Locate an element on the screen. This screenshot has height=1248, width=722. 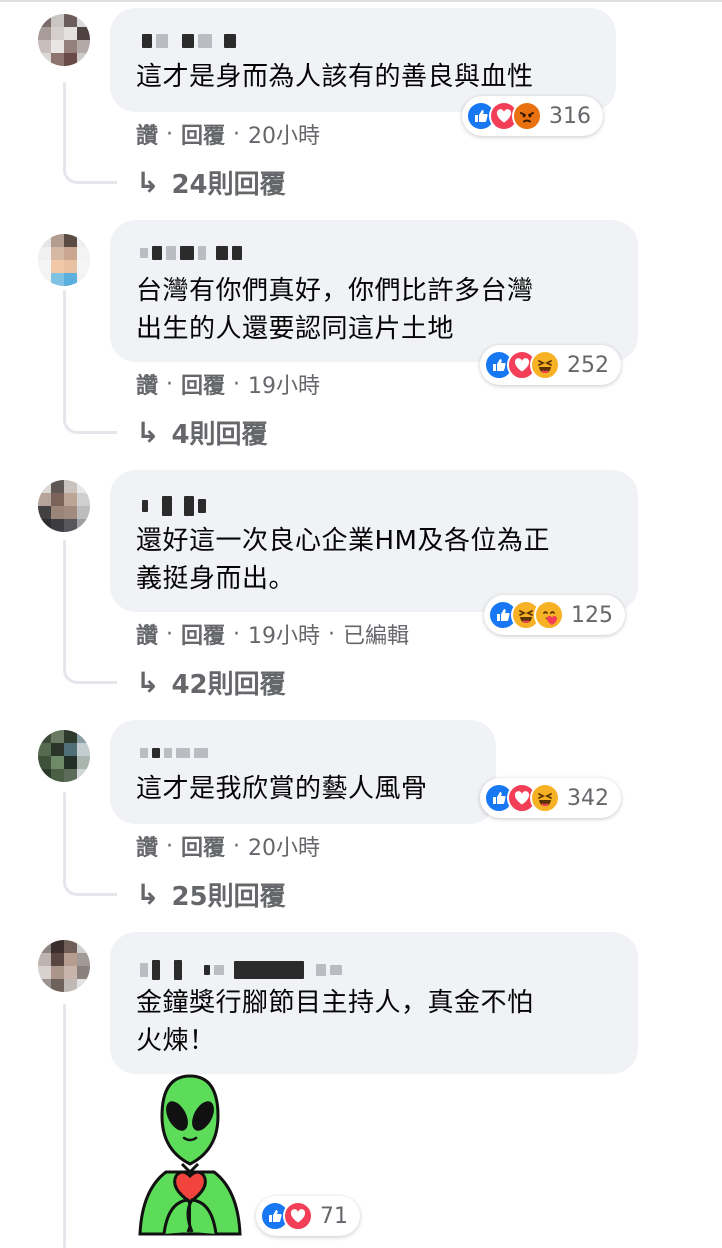
reaction-count: 125 is located at coordinates (592, 615).